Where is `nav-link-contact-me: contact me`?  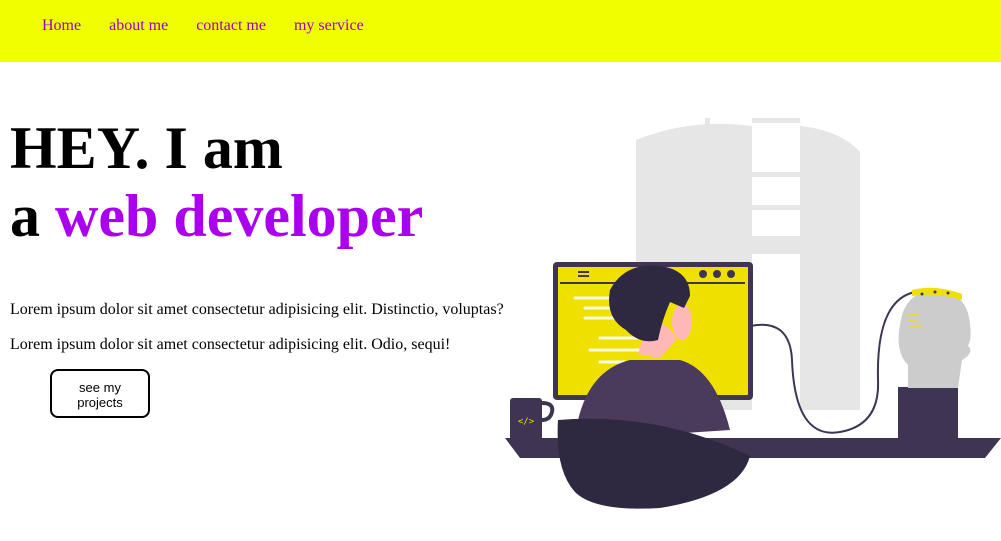
nav-link-contact-me: contact me is located at coordinates (231, 26).